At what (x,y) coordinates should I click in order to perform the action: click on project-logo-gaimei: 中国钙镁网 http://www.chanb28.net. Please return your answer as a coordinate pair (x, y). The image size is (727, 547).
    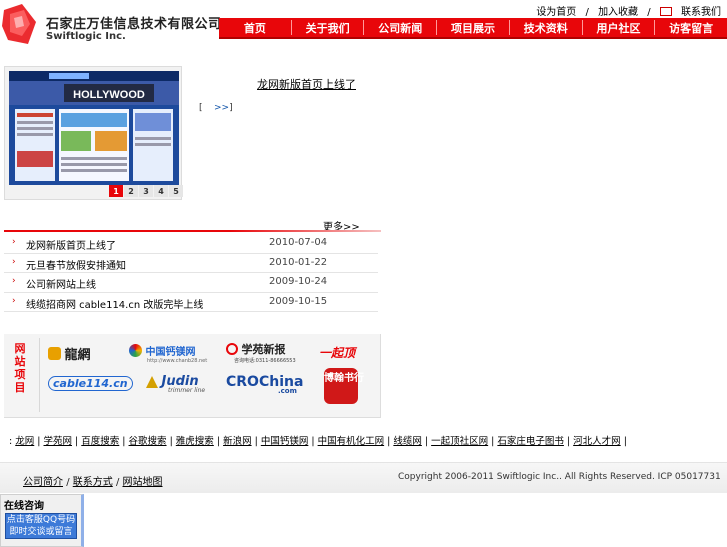
    Looking at the image, I should click on (168, 353).